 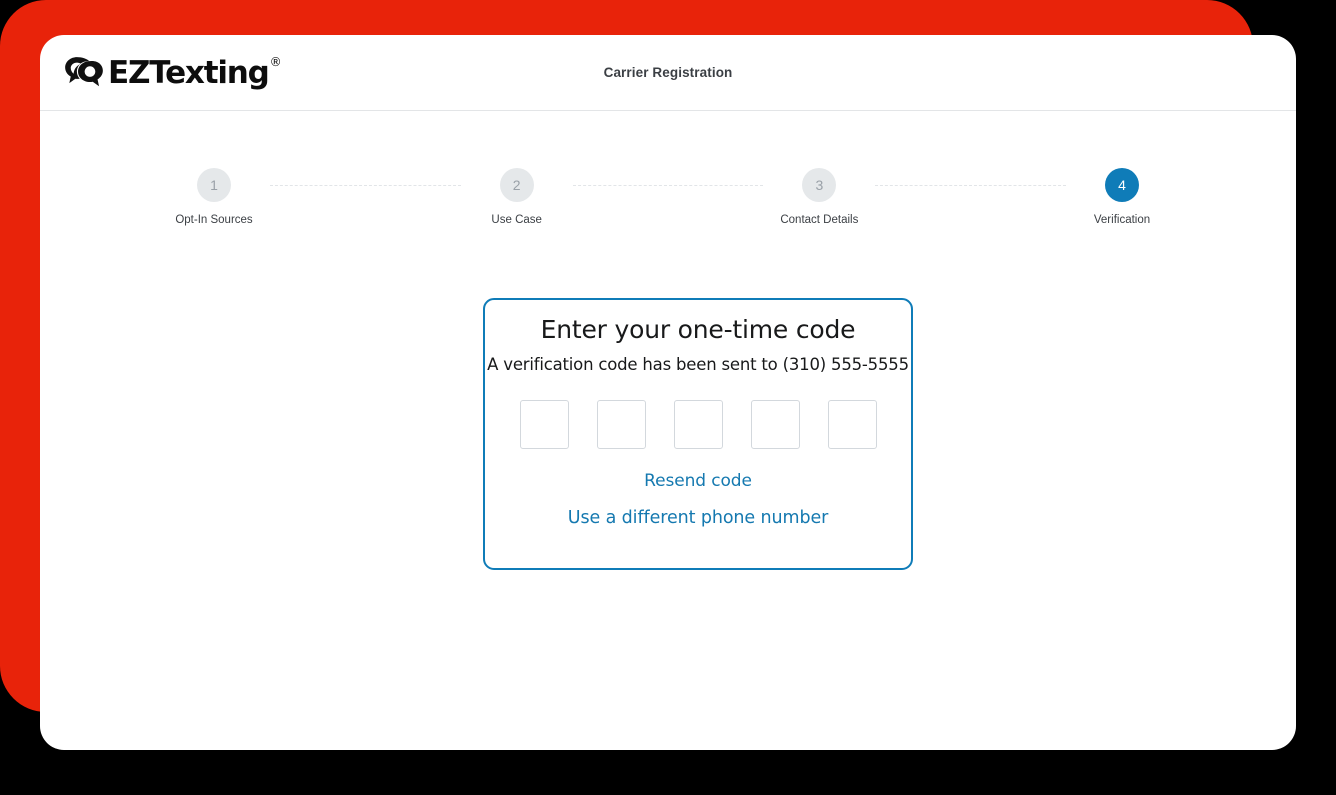 I want to click on step-3-number: 3, so click(x=819, y=185).